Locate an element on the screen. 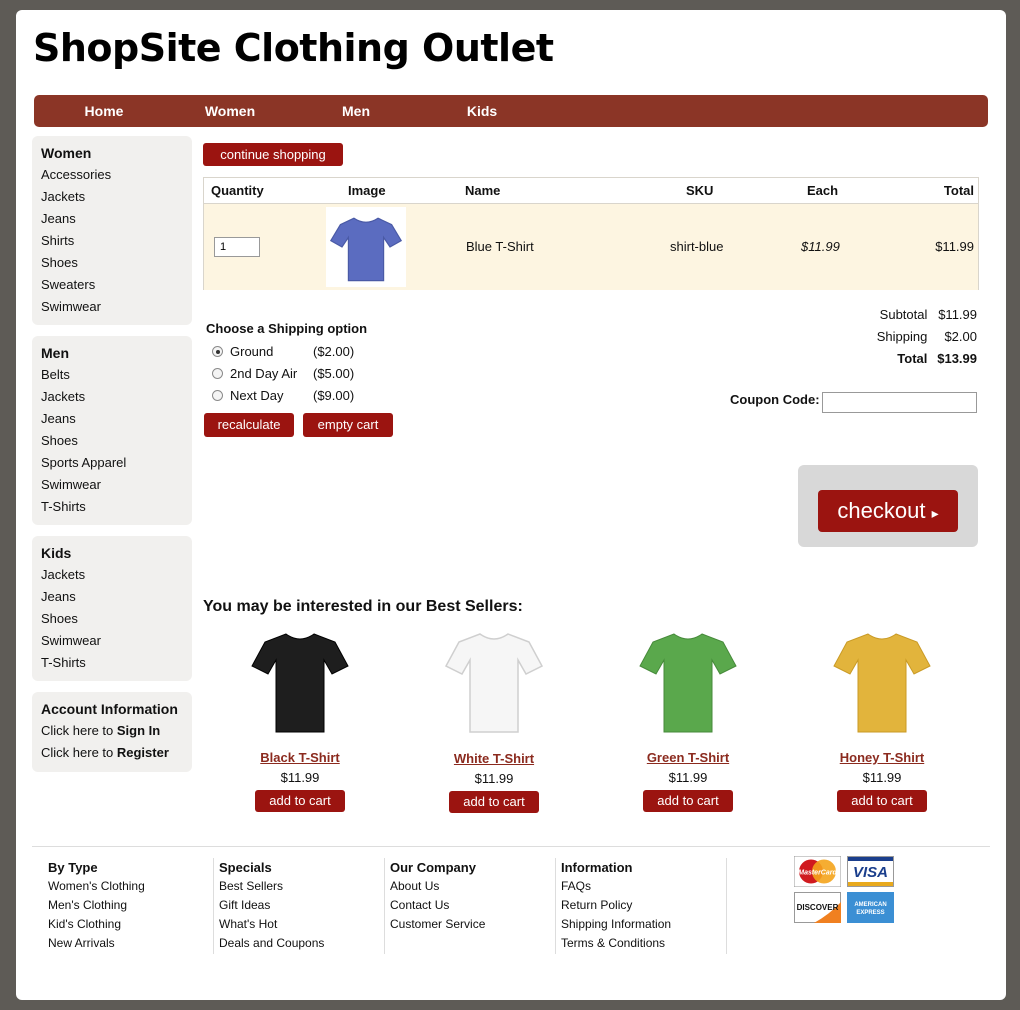 This screenshot has height=1010, width=1020. cart-item-image is located at coordinates (366, 247).